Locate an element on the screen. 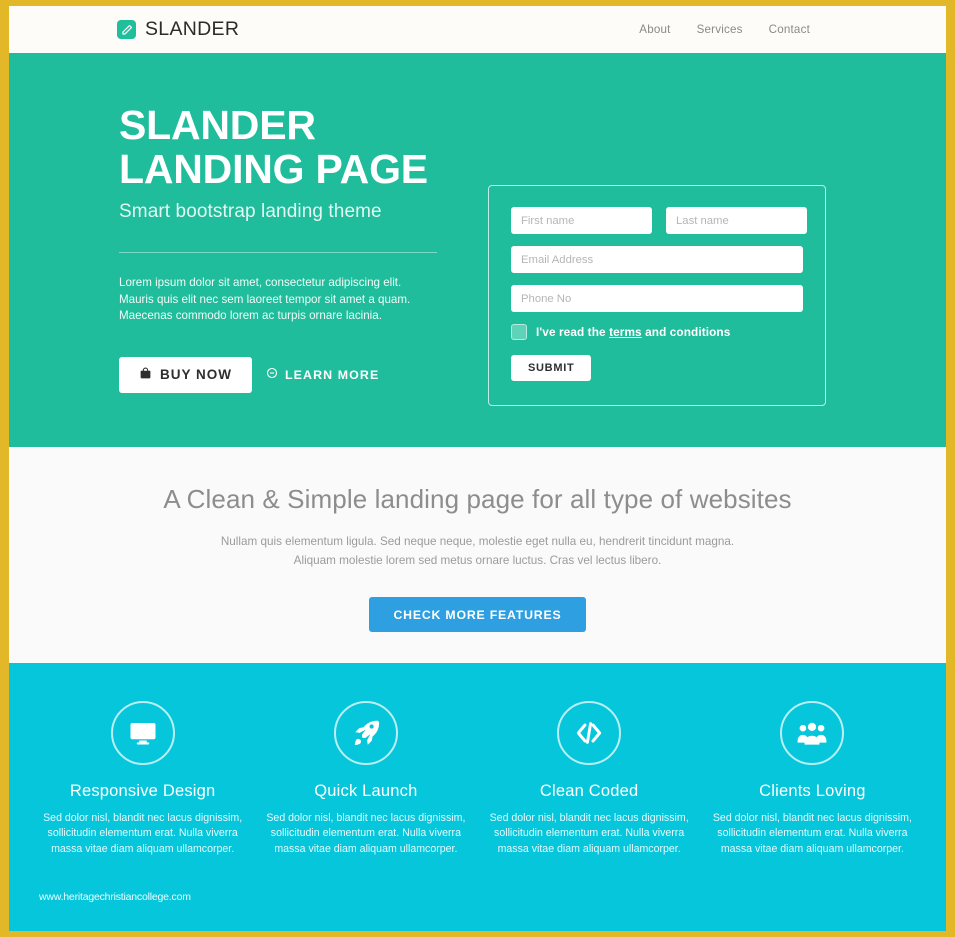 This screenshot has width=955, height=937. feature-title: Clean Coded is located at coordinates (589, 791).